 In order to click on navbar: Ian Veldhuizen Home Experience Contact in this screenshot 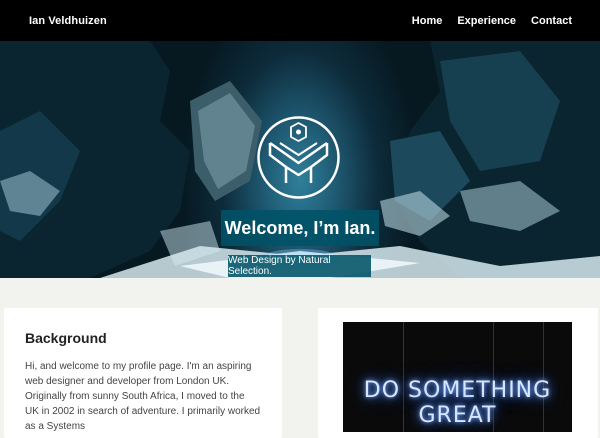, I will do `click(300, 20)`.